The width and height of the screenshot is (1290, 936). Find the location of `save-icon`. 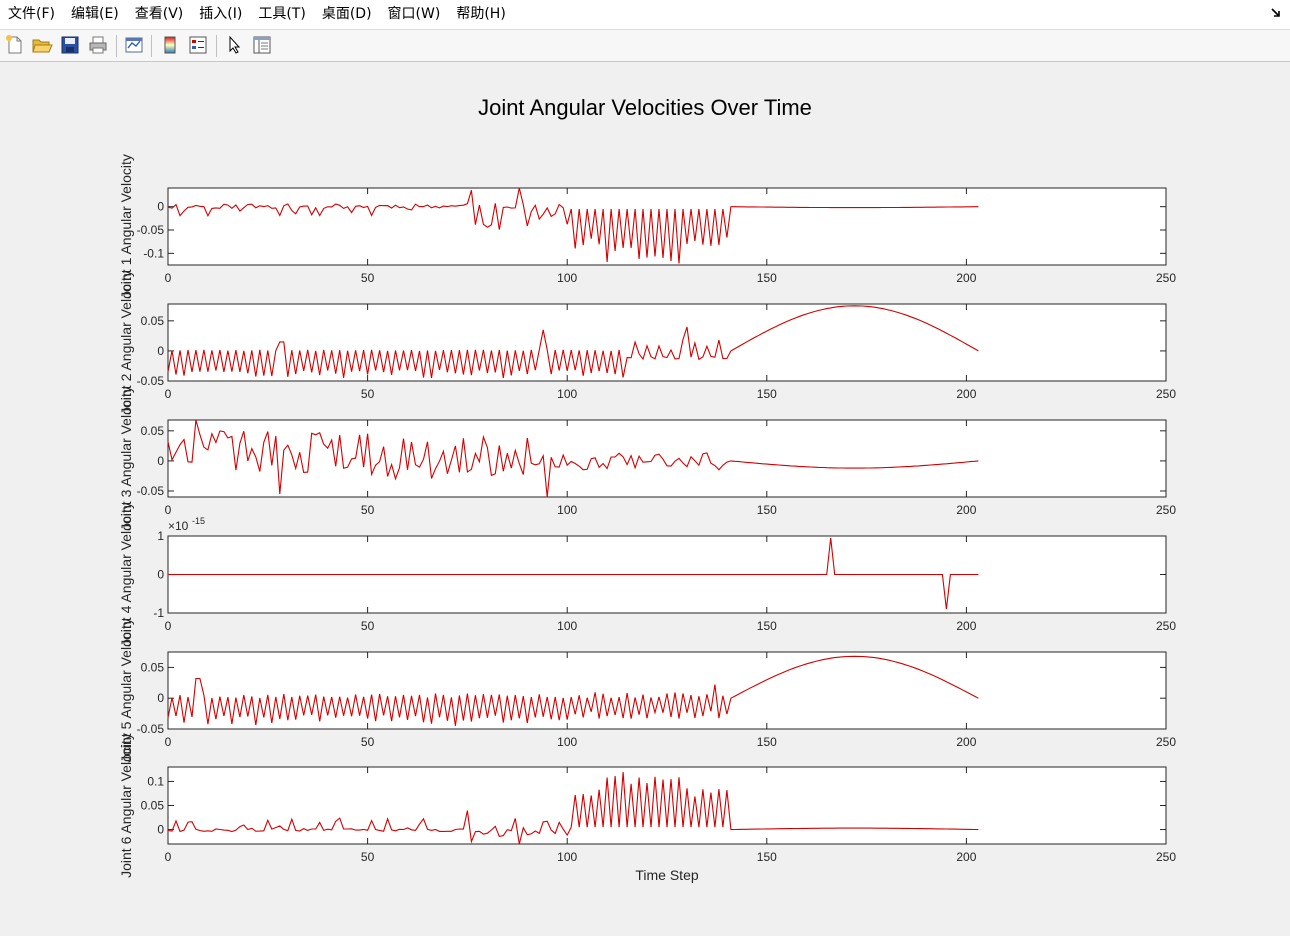

save-icon is located at coordinates (70, 45).